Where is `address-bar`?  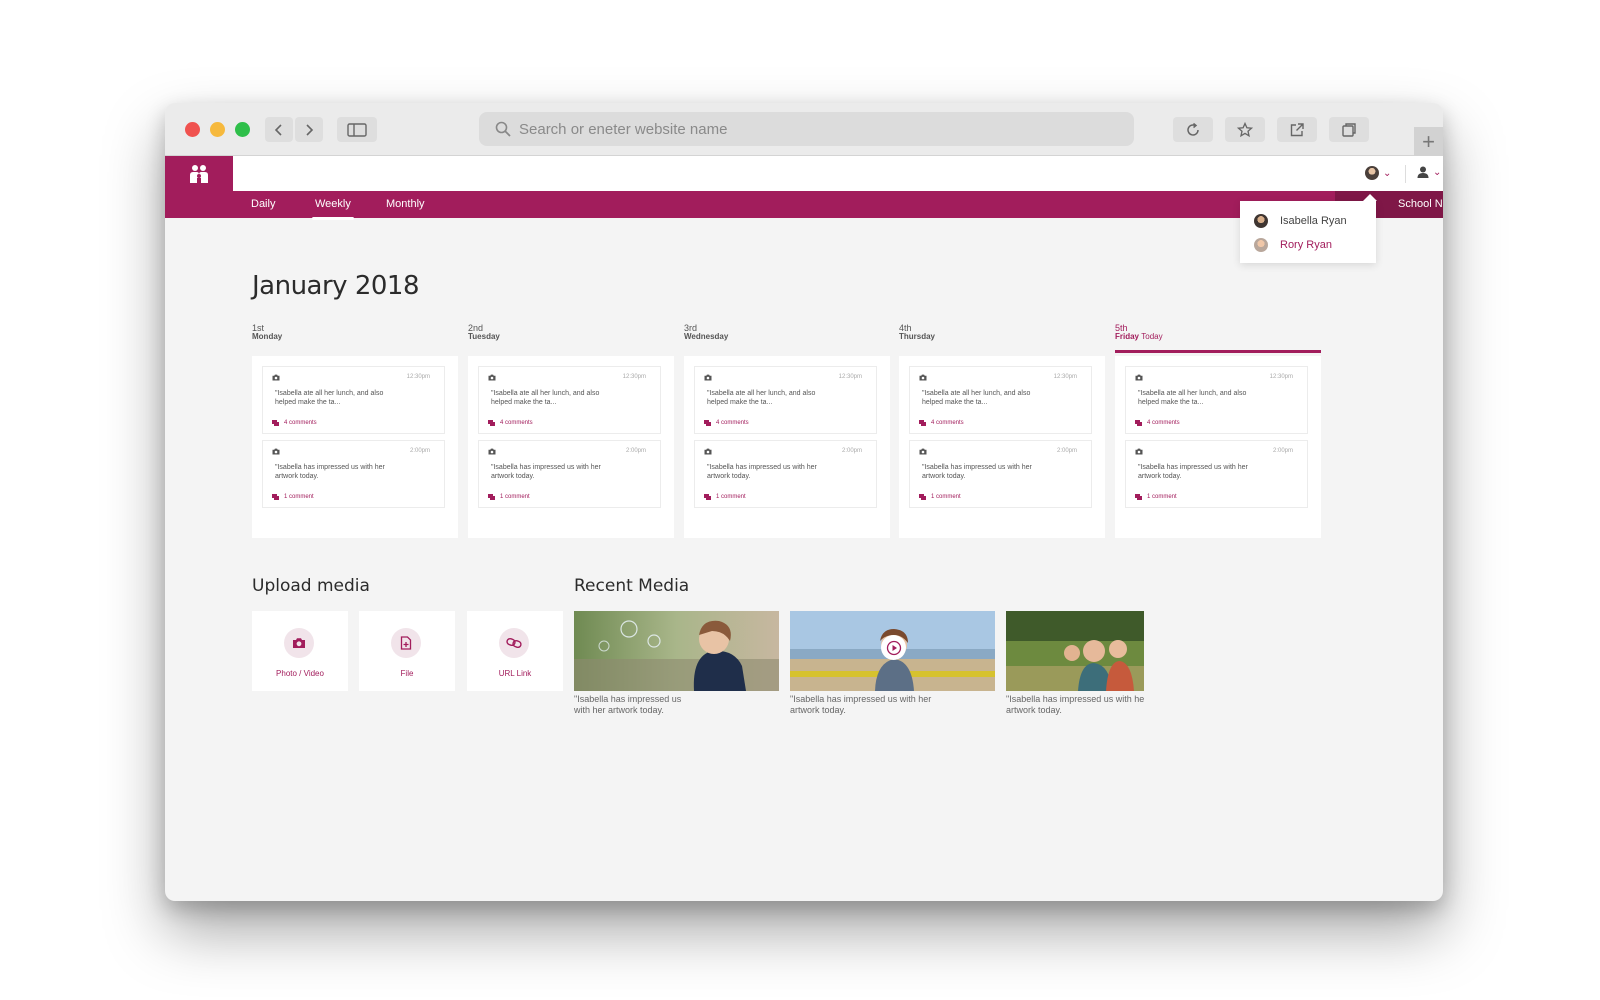
address-bar is located at coordinates (806, 129).